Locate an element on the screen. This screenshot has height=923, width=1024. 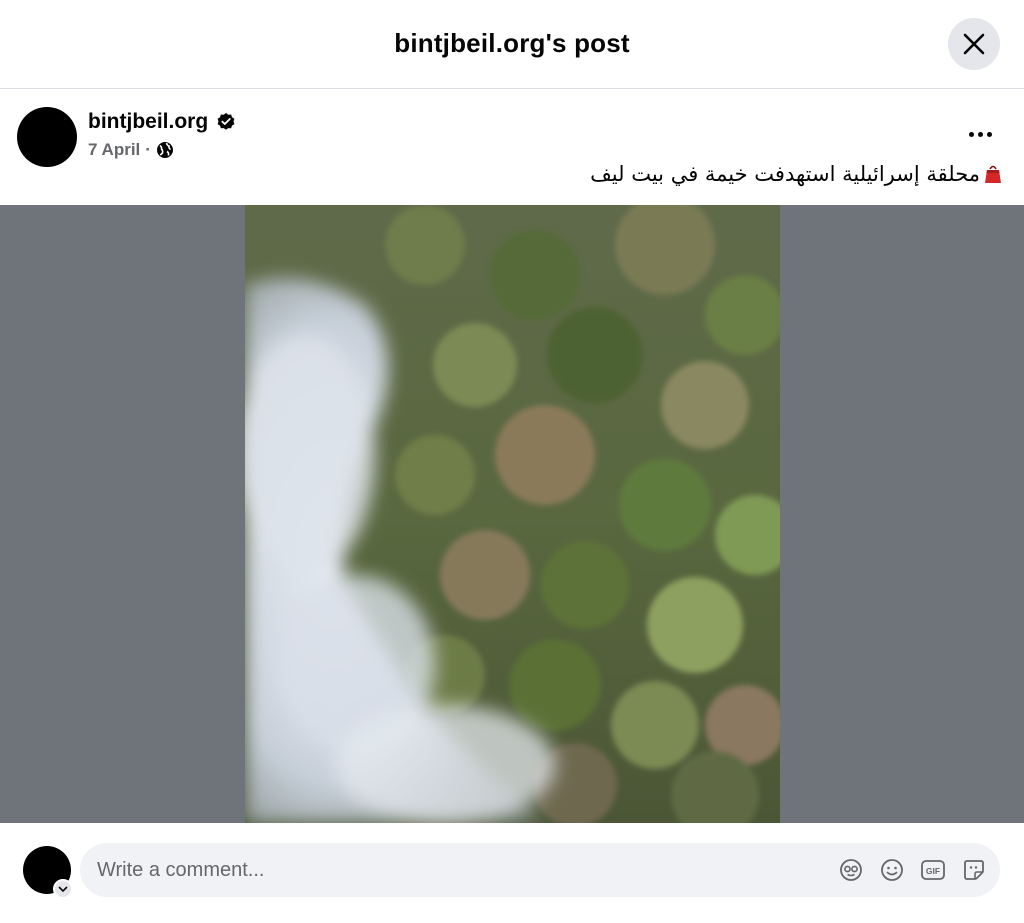
profile-switch-button is located at coordinates (63, 889).